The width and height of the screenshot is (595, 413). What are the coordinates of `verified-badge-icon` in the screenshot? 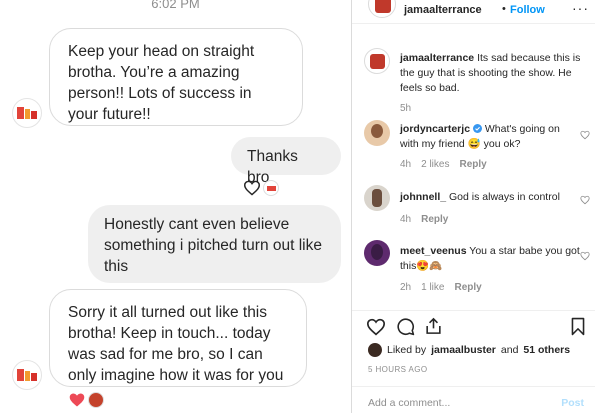 It's located at (477, 128).